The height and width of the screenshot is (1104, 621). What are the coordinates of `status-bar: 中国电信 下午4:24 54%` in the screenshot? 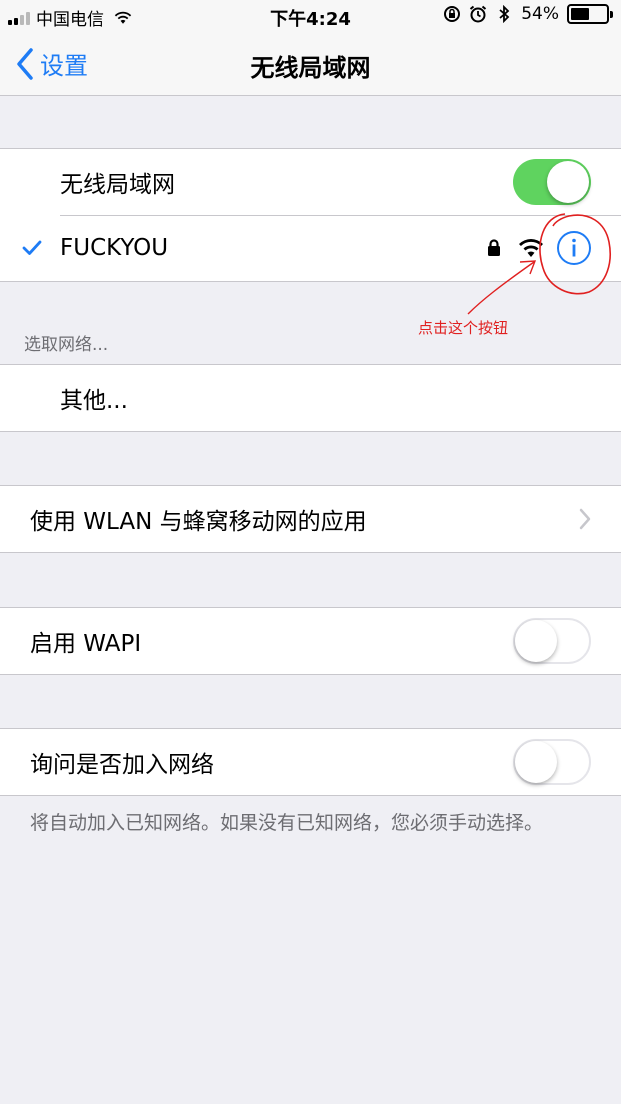 It's located at (310, 16).